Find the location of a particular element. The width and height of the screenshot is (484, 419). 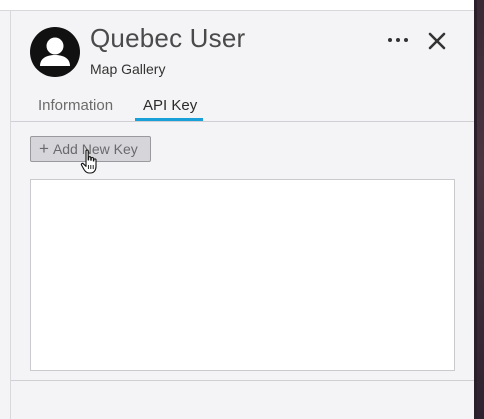

tab-bar: Information API Key is located at coordinates (242, 106).